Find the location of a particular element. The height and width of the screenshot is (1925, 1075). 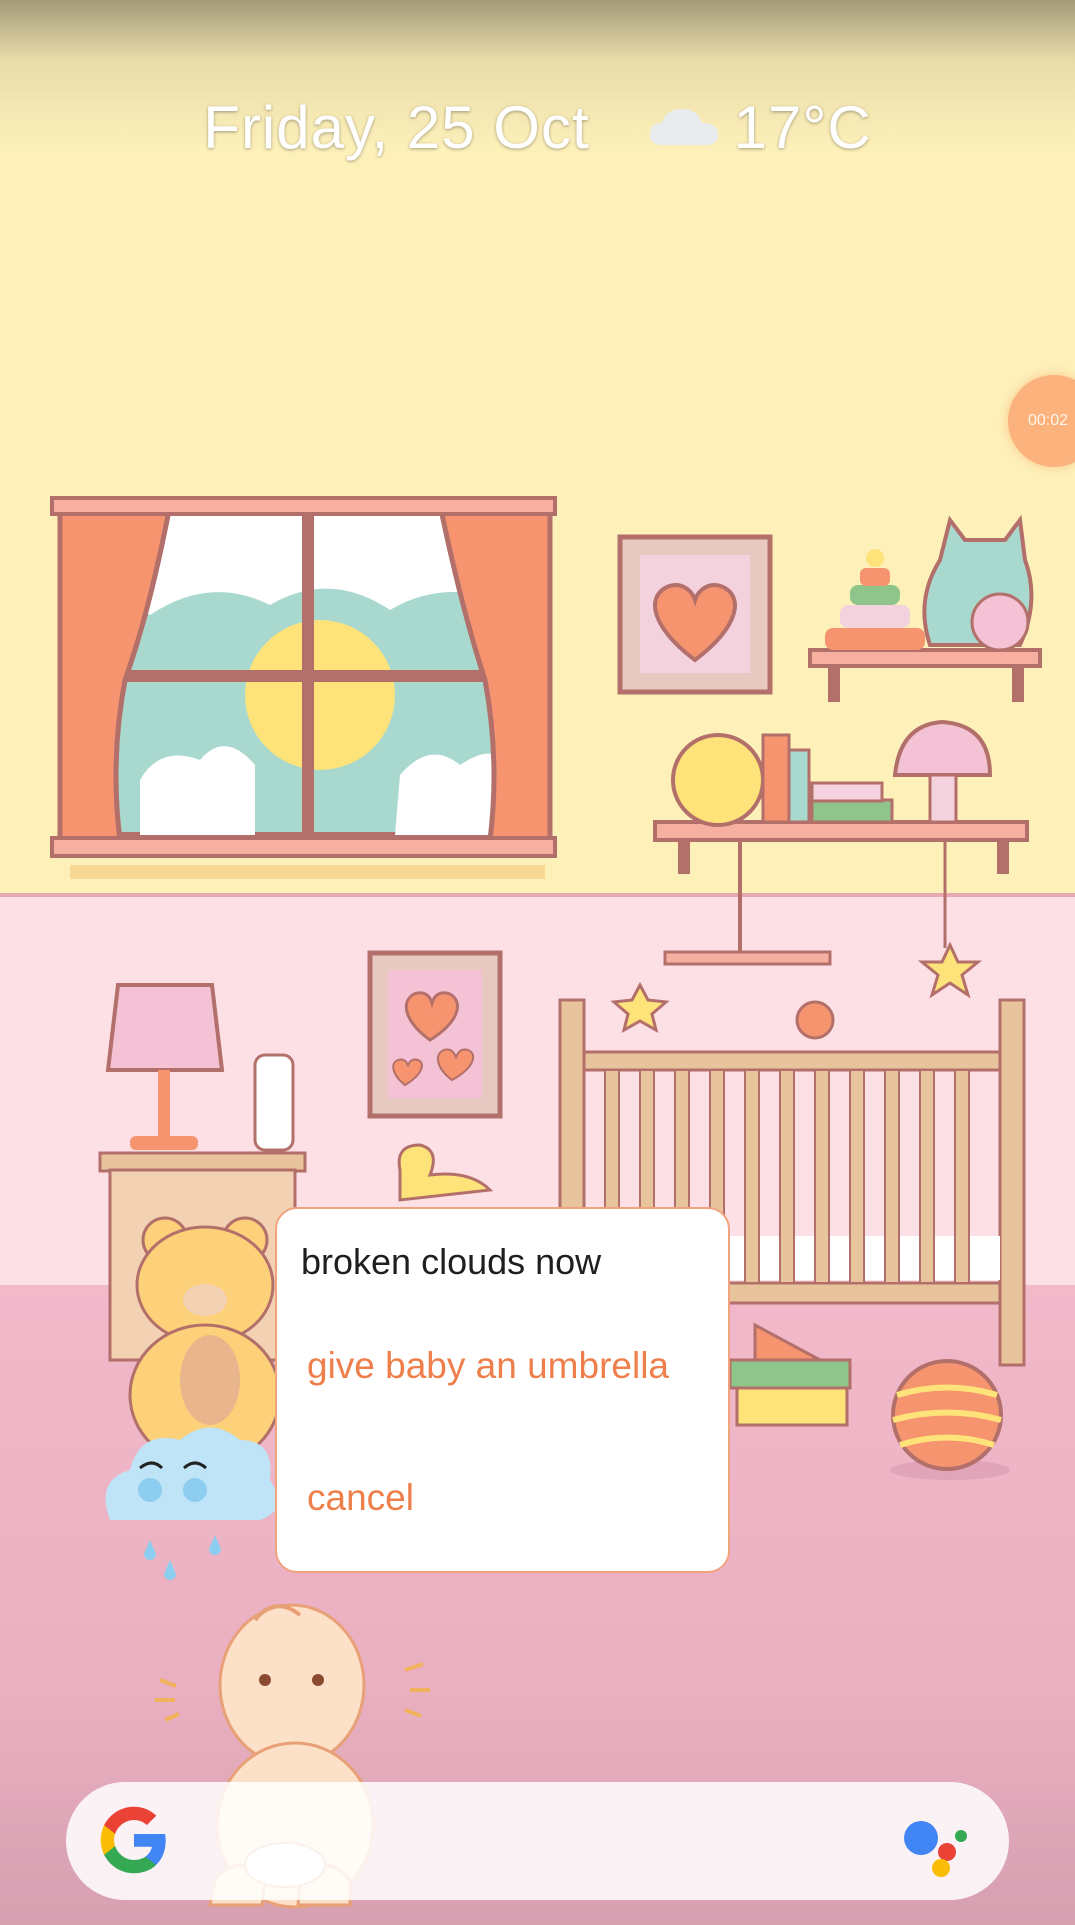

cancel-button: cancel is located at coordinates (360, 1498).